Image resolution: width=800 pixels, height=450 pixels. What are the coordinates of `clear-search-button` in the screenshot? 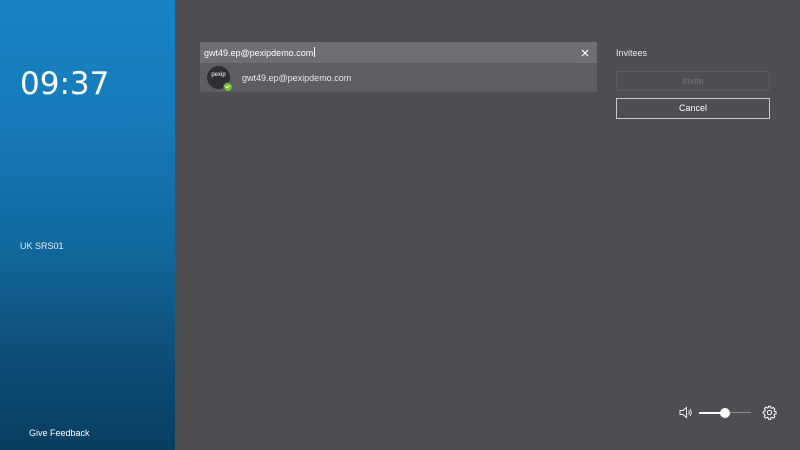 It's located at (585, 52).